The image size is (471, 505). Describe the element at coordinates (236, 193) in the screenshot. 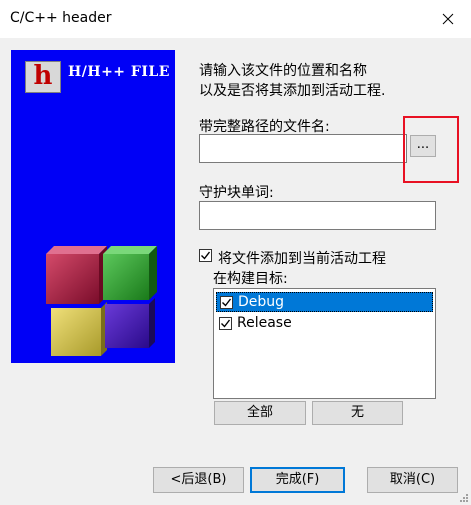

I see `guard-word-label: 守护块单词:` at that location.